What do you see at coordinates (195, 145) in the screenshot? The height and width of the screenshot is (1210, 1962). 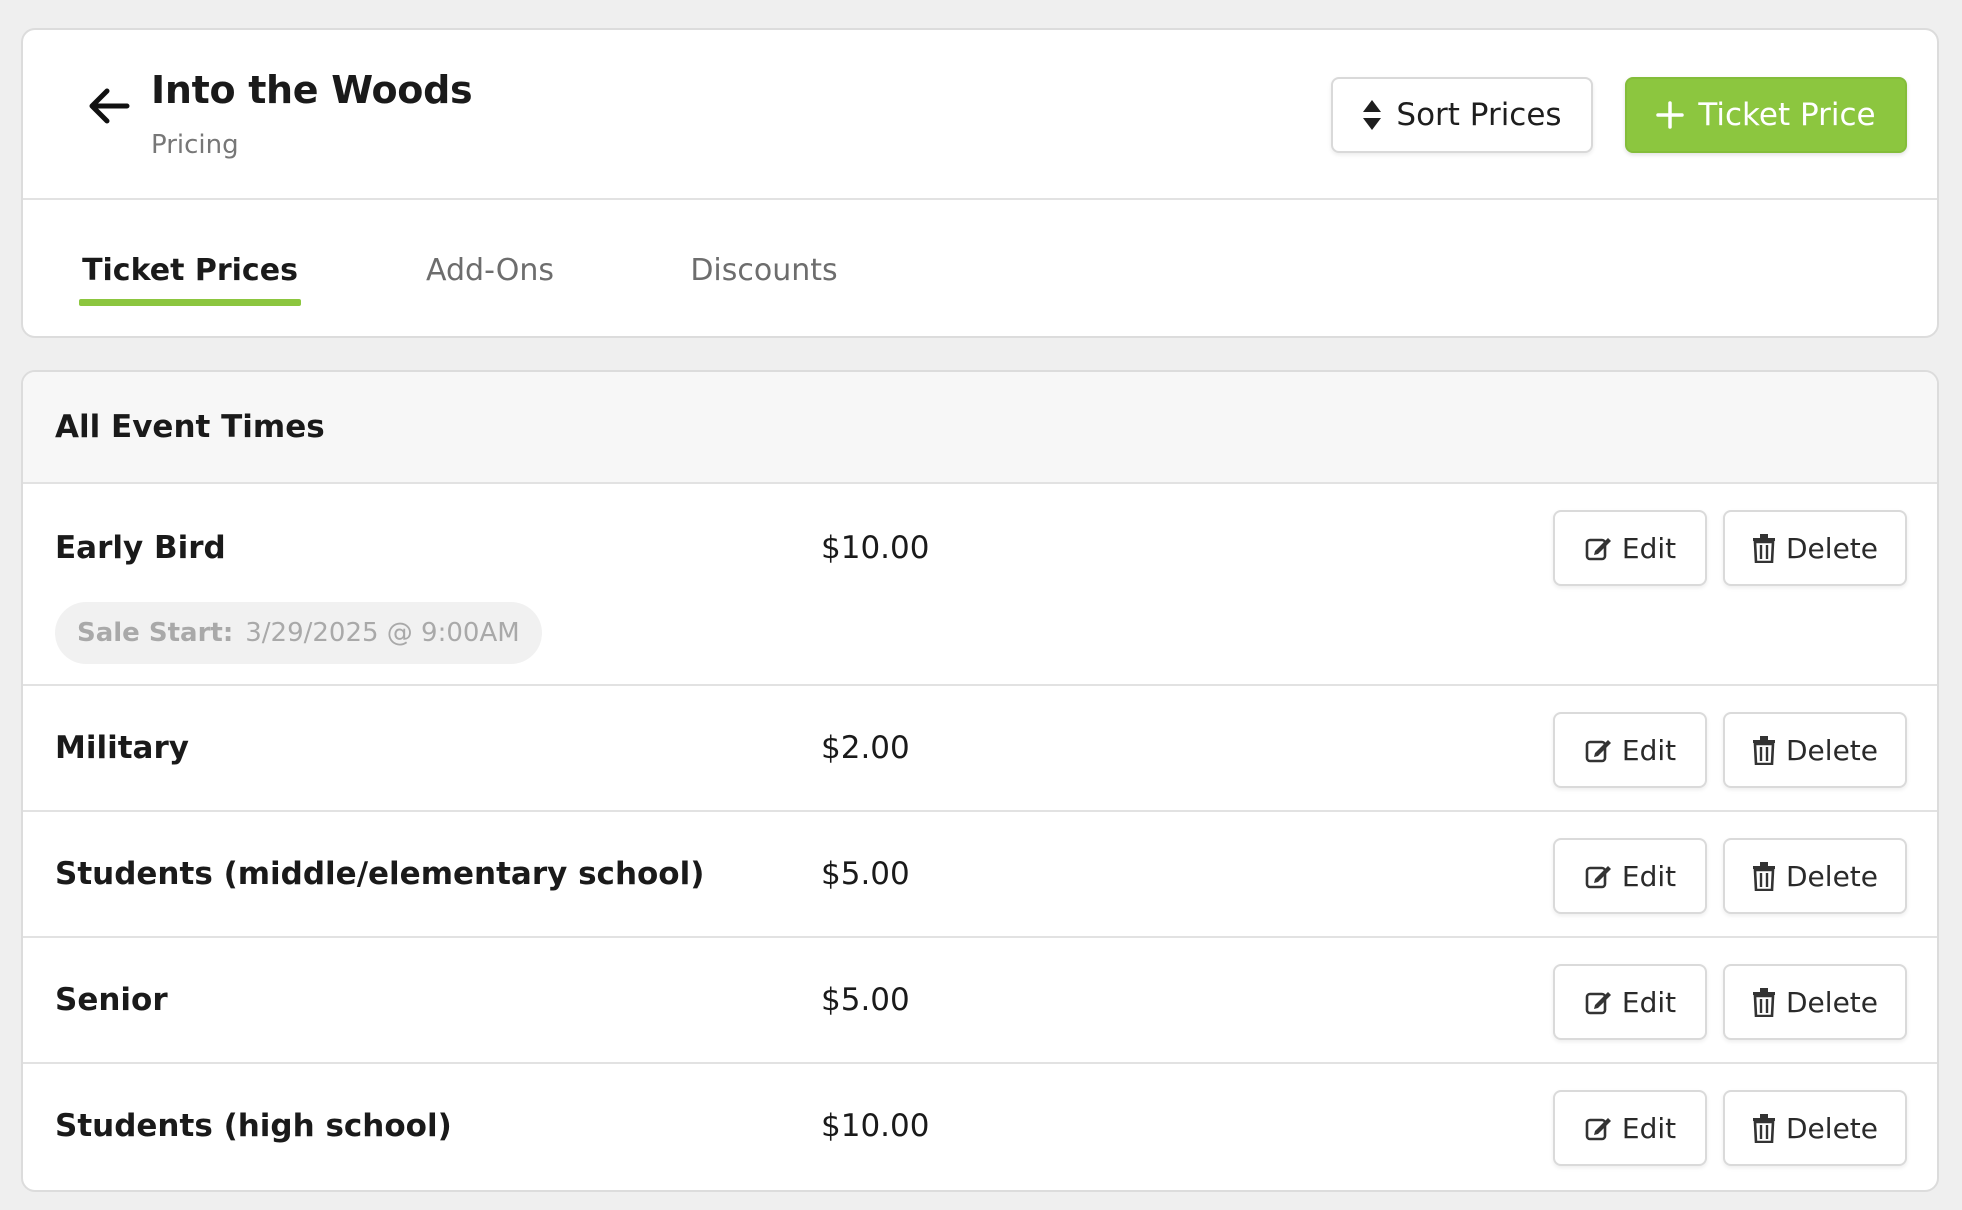 I see `page-subtitle: Pricing` at bounding box center [195, 145].